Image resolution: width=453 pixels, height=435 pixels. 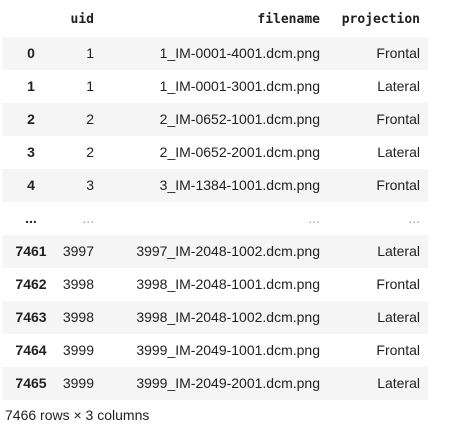 I want to click on row-index: 7463, so click(x=31, y=317).